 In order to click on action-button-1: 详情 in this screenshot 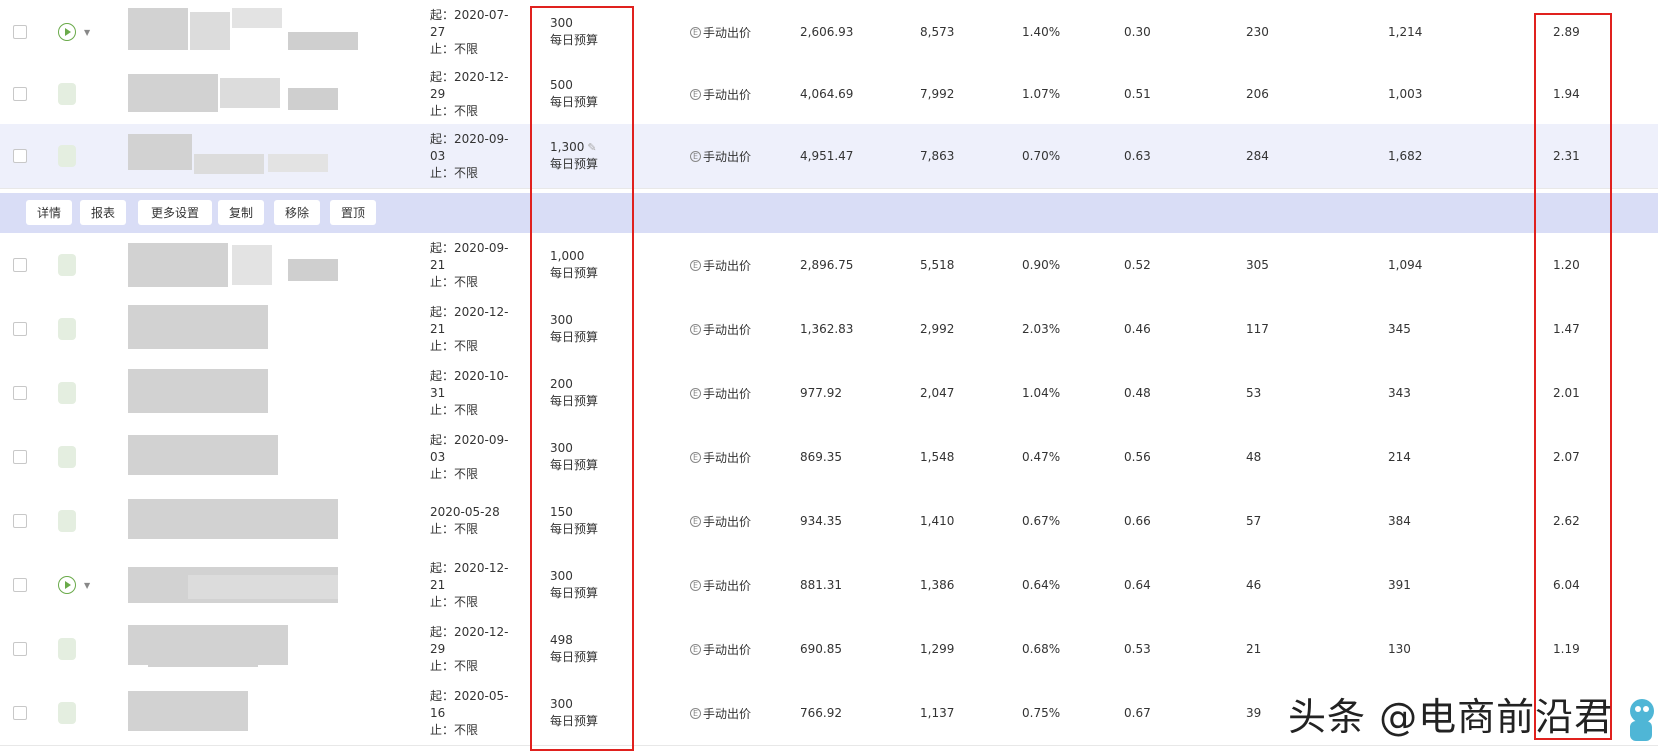, I will do `click(49, 212)`.